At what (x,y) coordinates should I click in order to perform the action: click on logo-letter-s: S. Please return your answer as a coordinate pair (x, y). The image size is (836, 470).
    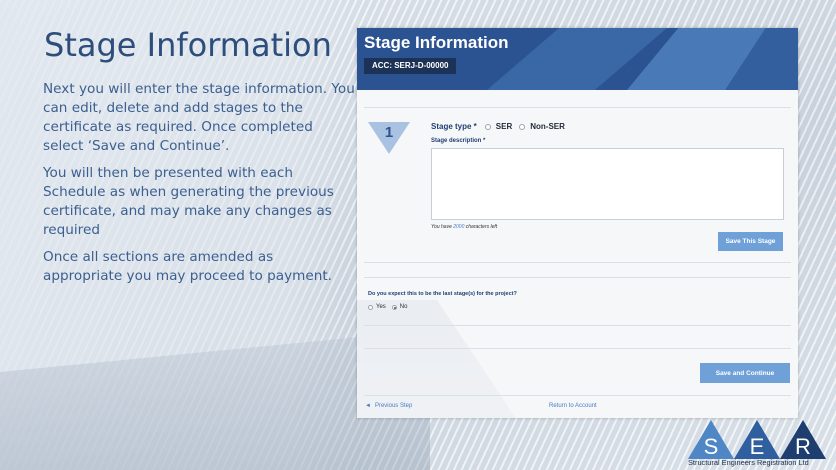
    Looking at the image, I should click on (711, 446).